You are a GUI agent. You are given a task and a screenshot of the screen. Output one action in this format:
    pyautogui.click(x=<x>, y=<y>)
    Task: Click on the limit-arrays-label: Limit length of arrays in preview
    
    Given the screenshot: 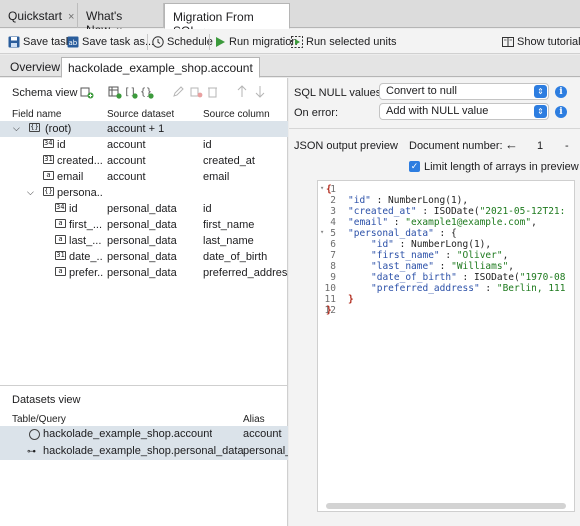 What is the action you would take?
    pyautogui.click(x=501, y=167)
    